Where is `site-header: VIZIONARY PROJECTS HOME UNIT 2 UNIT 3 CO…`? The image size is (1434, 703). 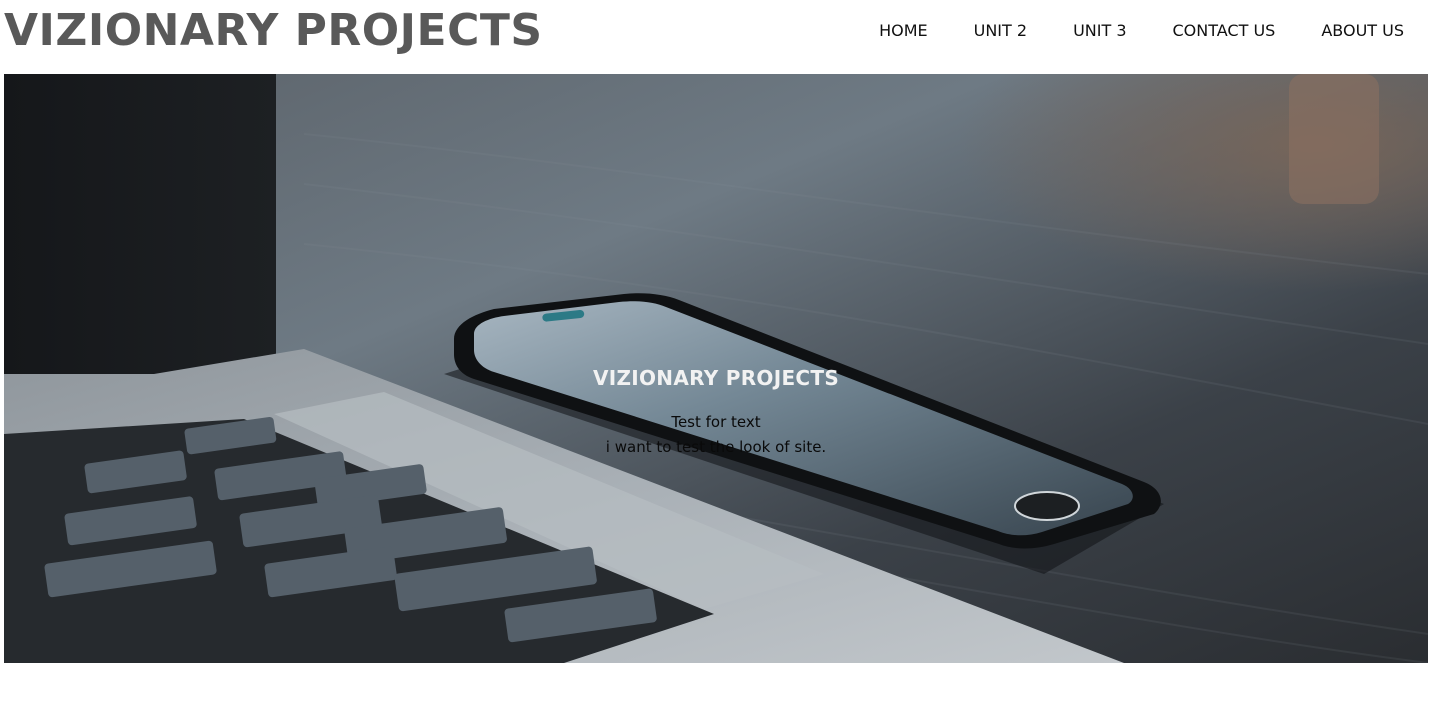
site-header: VIZIONARY PROJECTS HOME UNIT 2 UNIT 3 CO… is located at coordinates (717, 37).